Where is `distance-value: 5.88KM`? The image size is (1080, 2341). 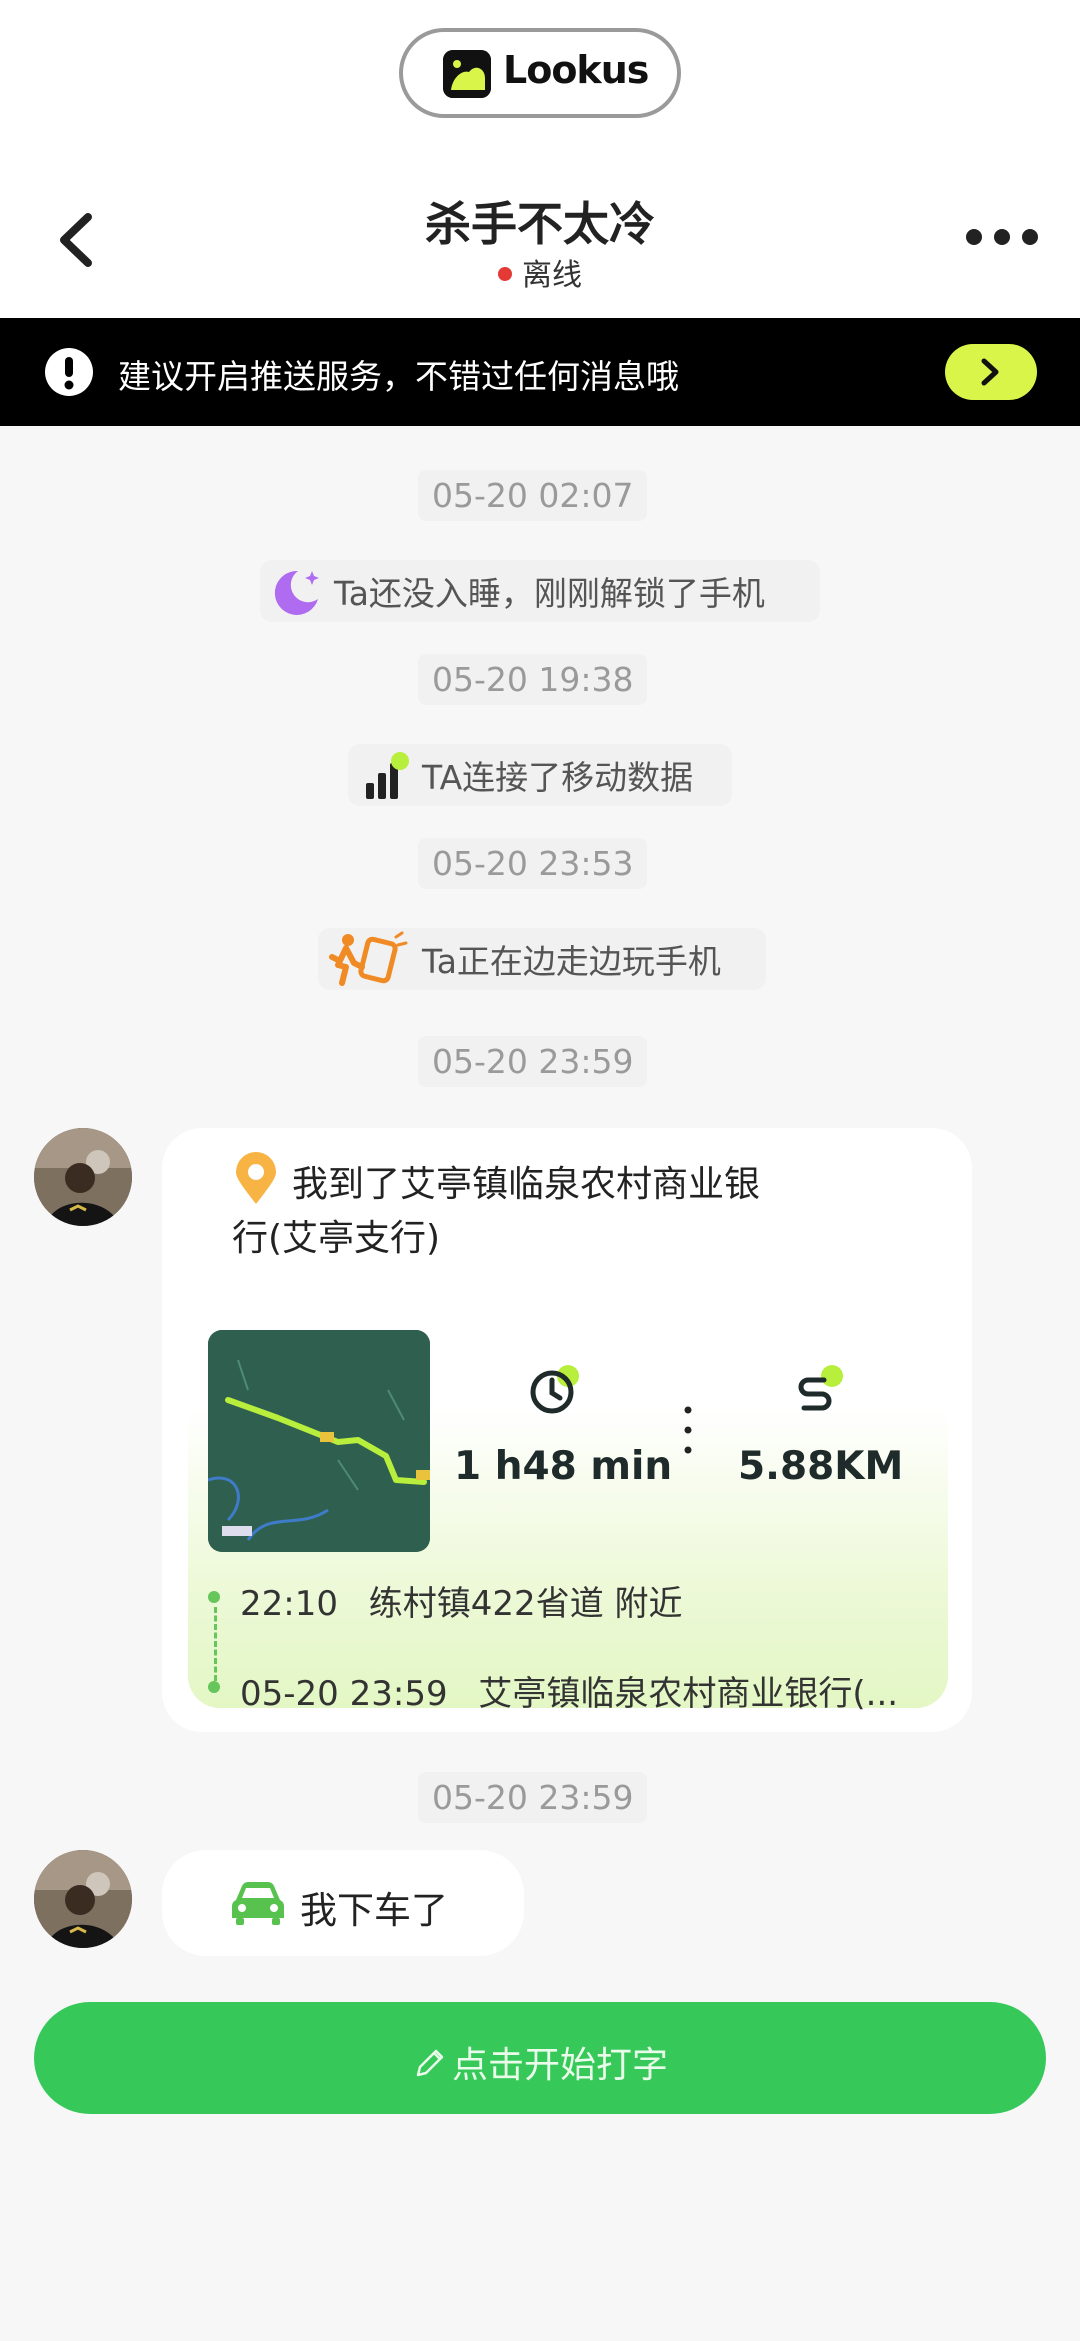 distance-value: 5.88KM is located at coordinates (821, 1466).